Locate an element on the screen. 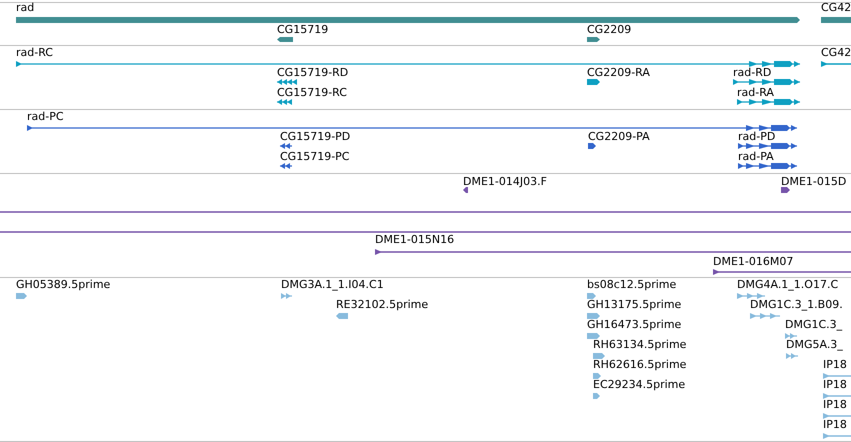 This screenshot has width=851, height=442. feature-label: GH13175.5prime is located at coordinates (634, 305).